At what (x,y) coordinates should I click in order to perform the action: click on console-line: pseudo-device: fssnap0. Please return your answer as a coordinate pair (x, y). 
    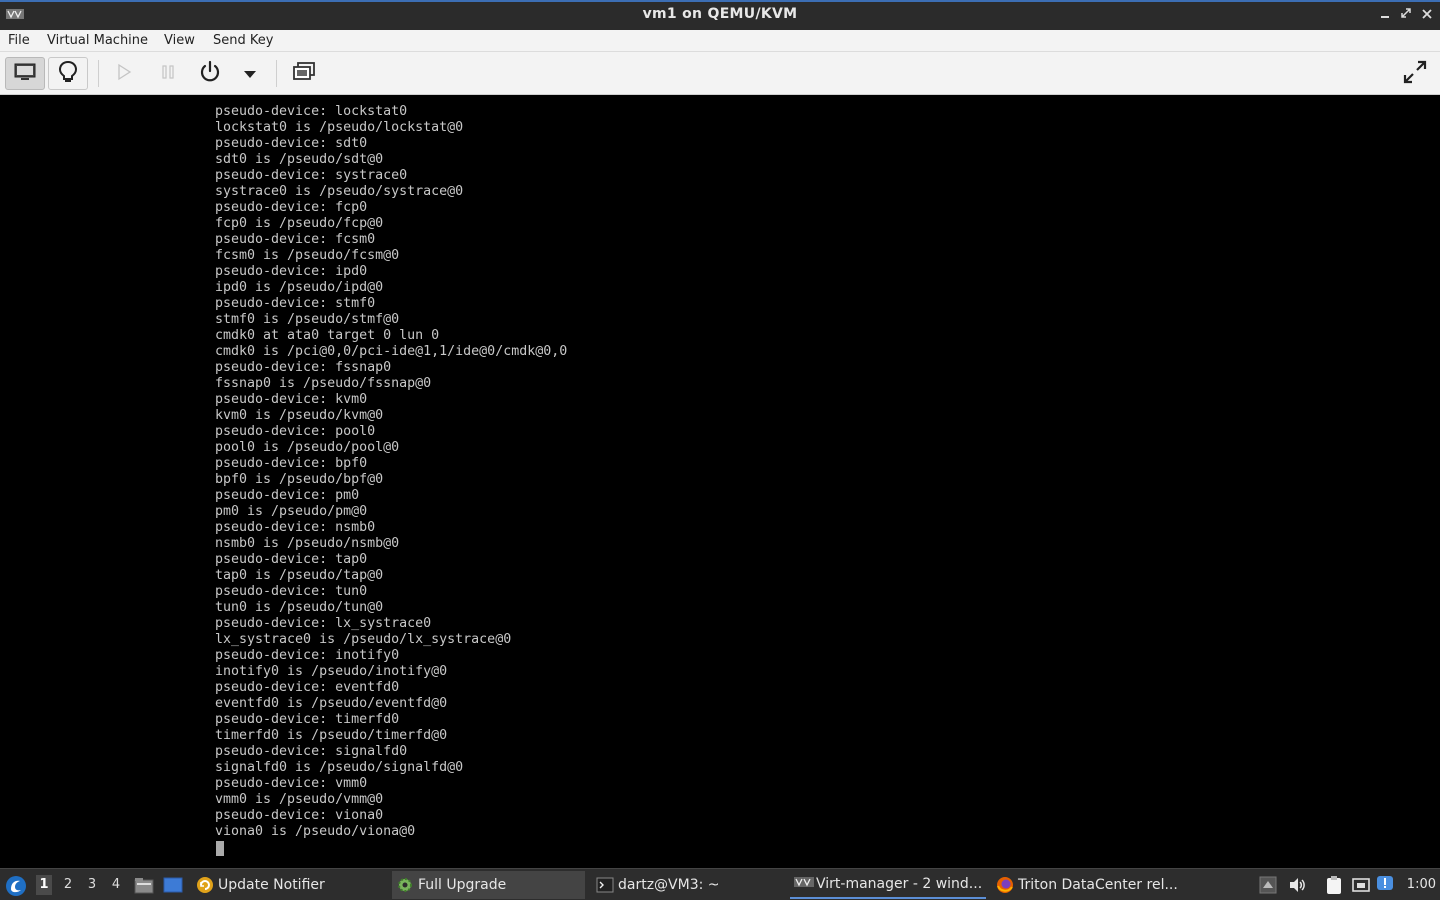
    Looking at the image, I should click on (303, 367).